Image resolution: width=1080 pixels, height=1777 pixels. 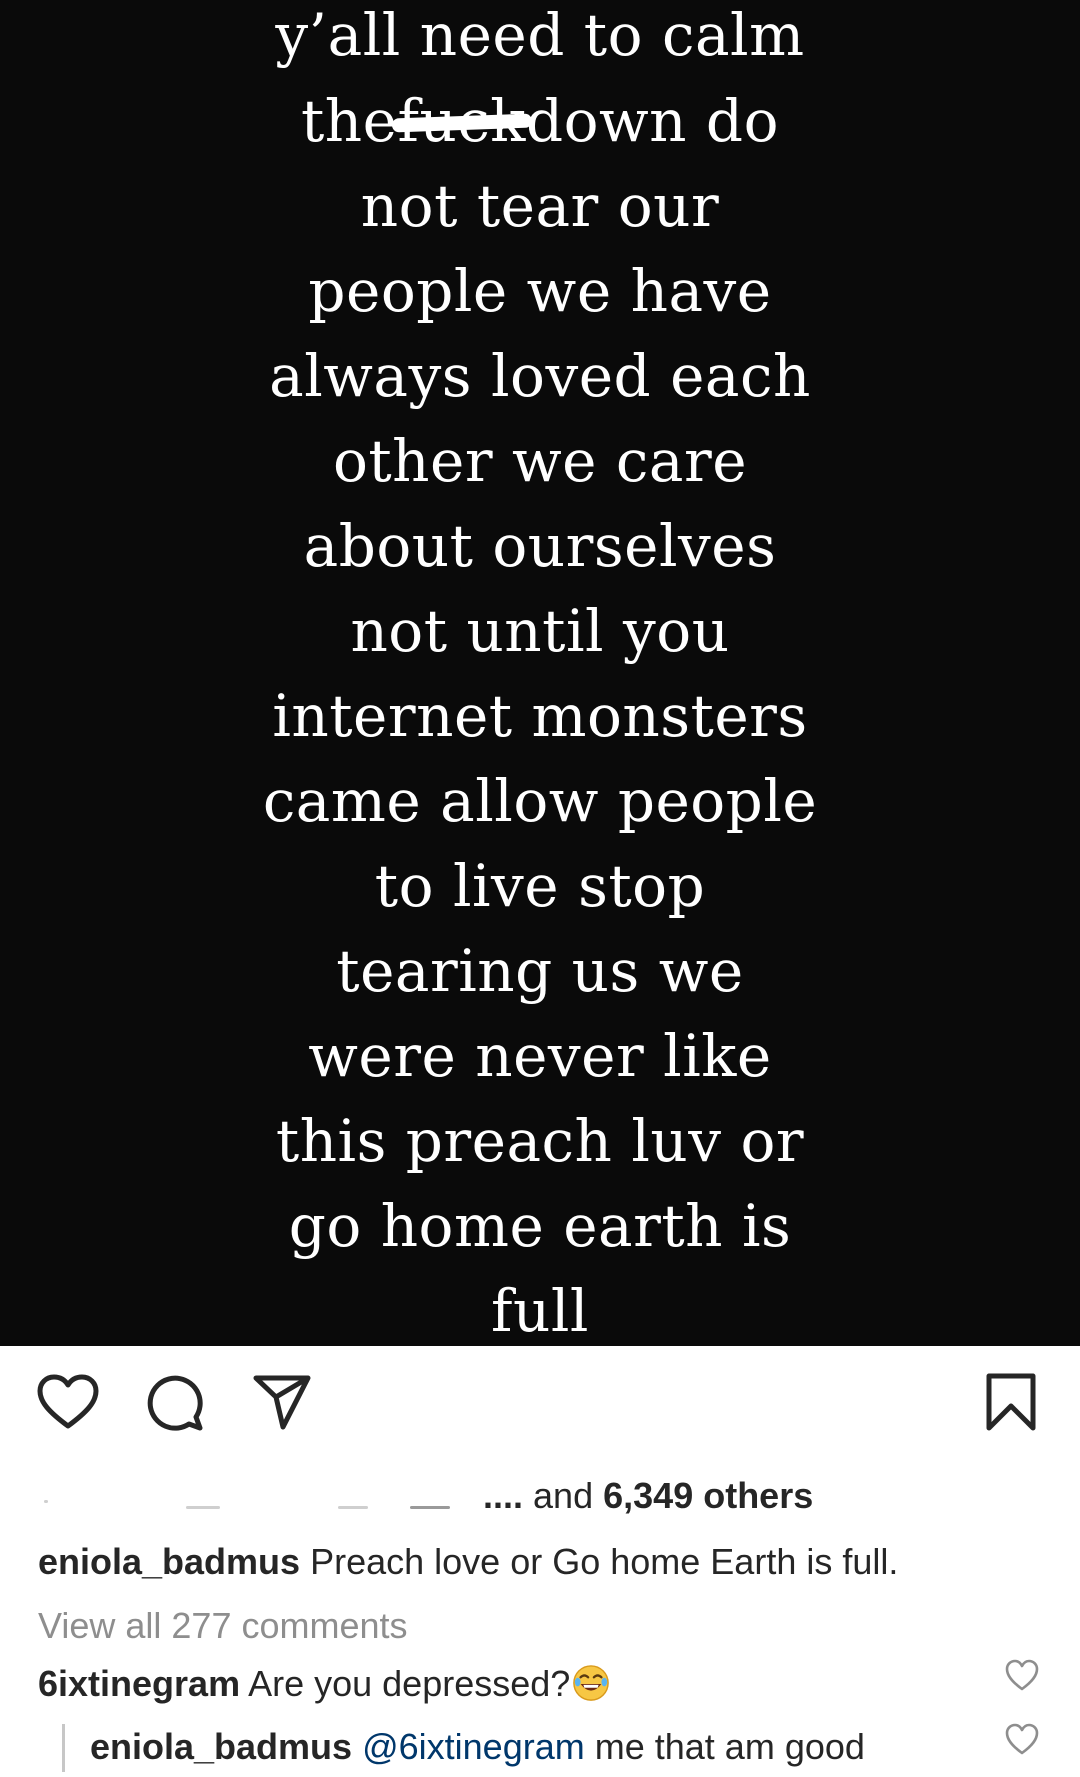 I want to click on comment-username: 6ixtinegram, so click(x=139, y=1683).